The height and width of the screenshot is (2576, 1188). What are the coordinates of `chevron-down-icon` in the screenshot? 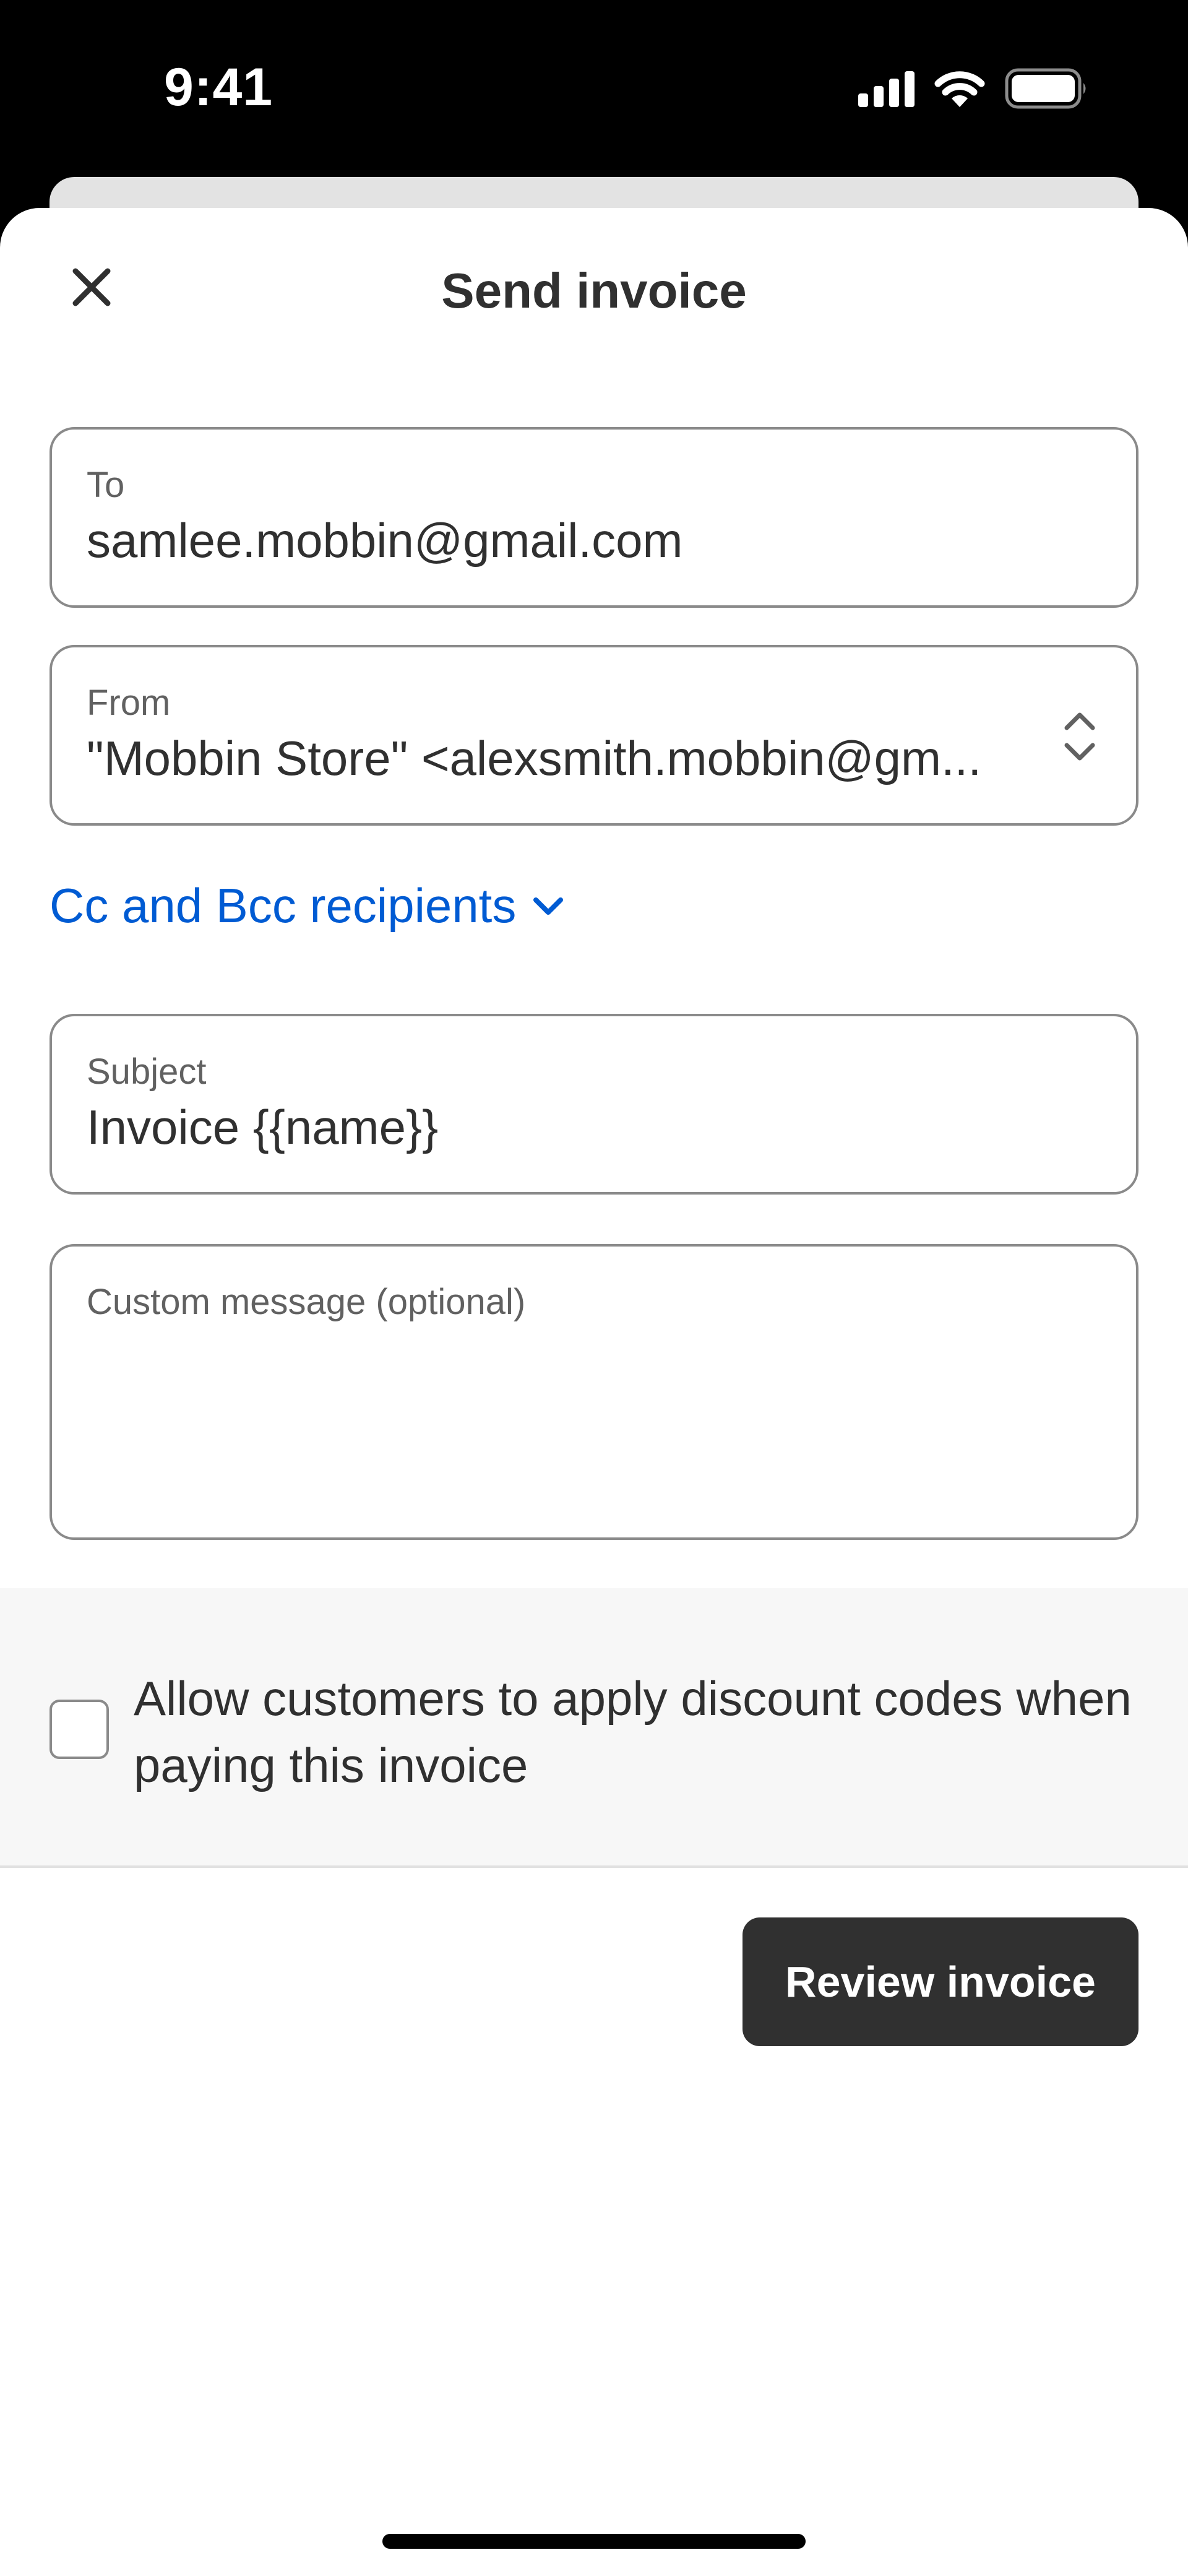 It's located at (548, 906).